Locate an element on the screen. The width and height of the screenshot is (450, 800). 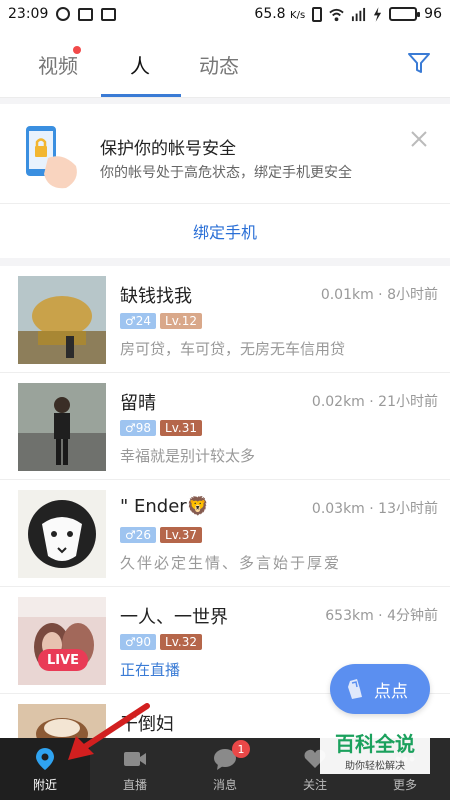
vibrate-icon is located at coordinates (317, 14).